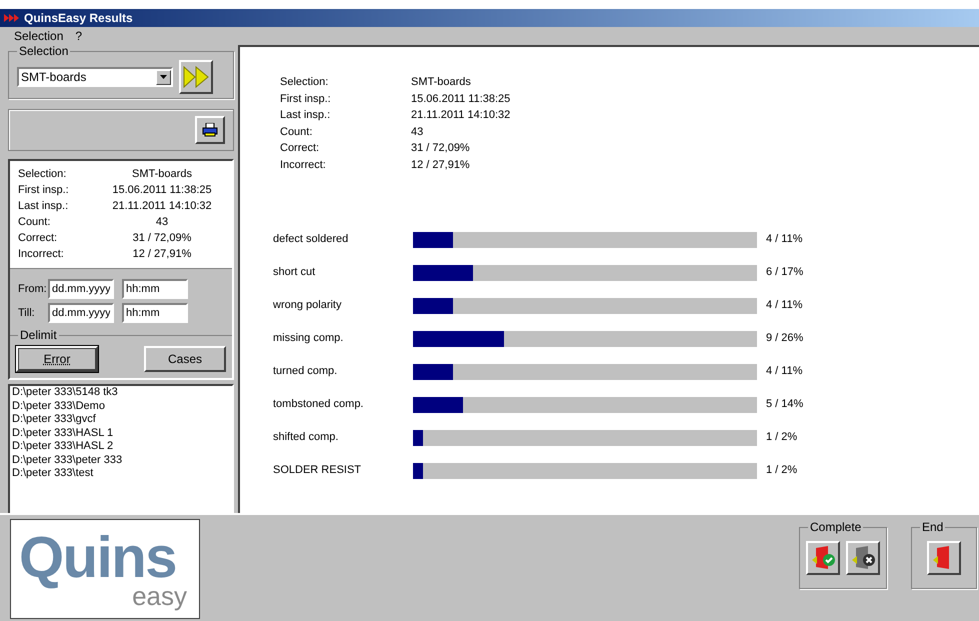 The height and width of the screenshot is (621, 979). I want to click on folder-item: D:\peter 333\HASL 1, so click(121, 433).